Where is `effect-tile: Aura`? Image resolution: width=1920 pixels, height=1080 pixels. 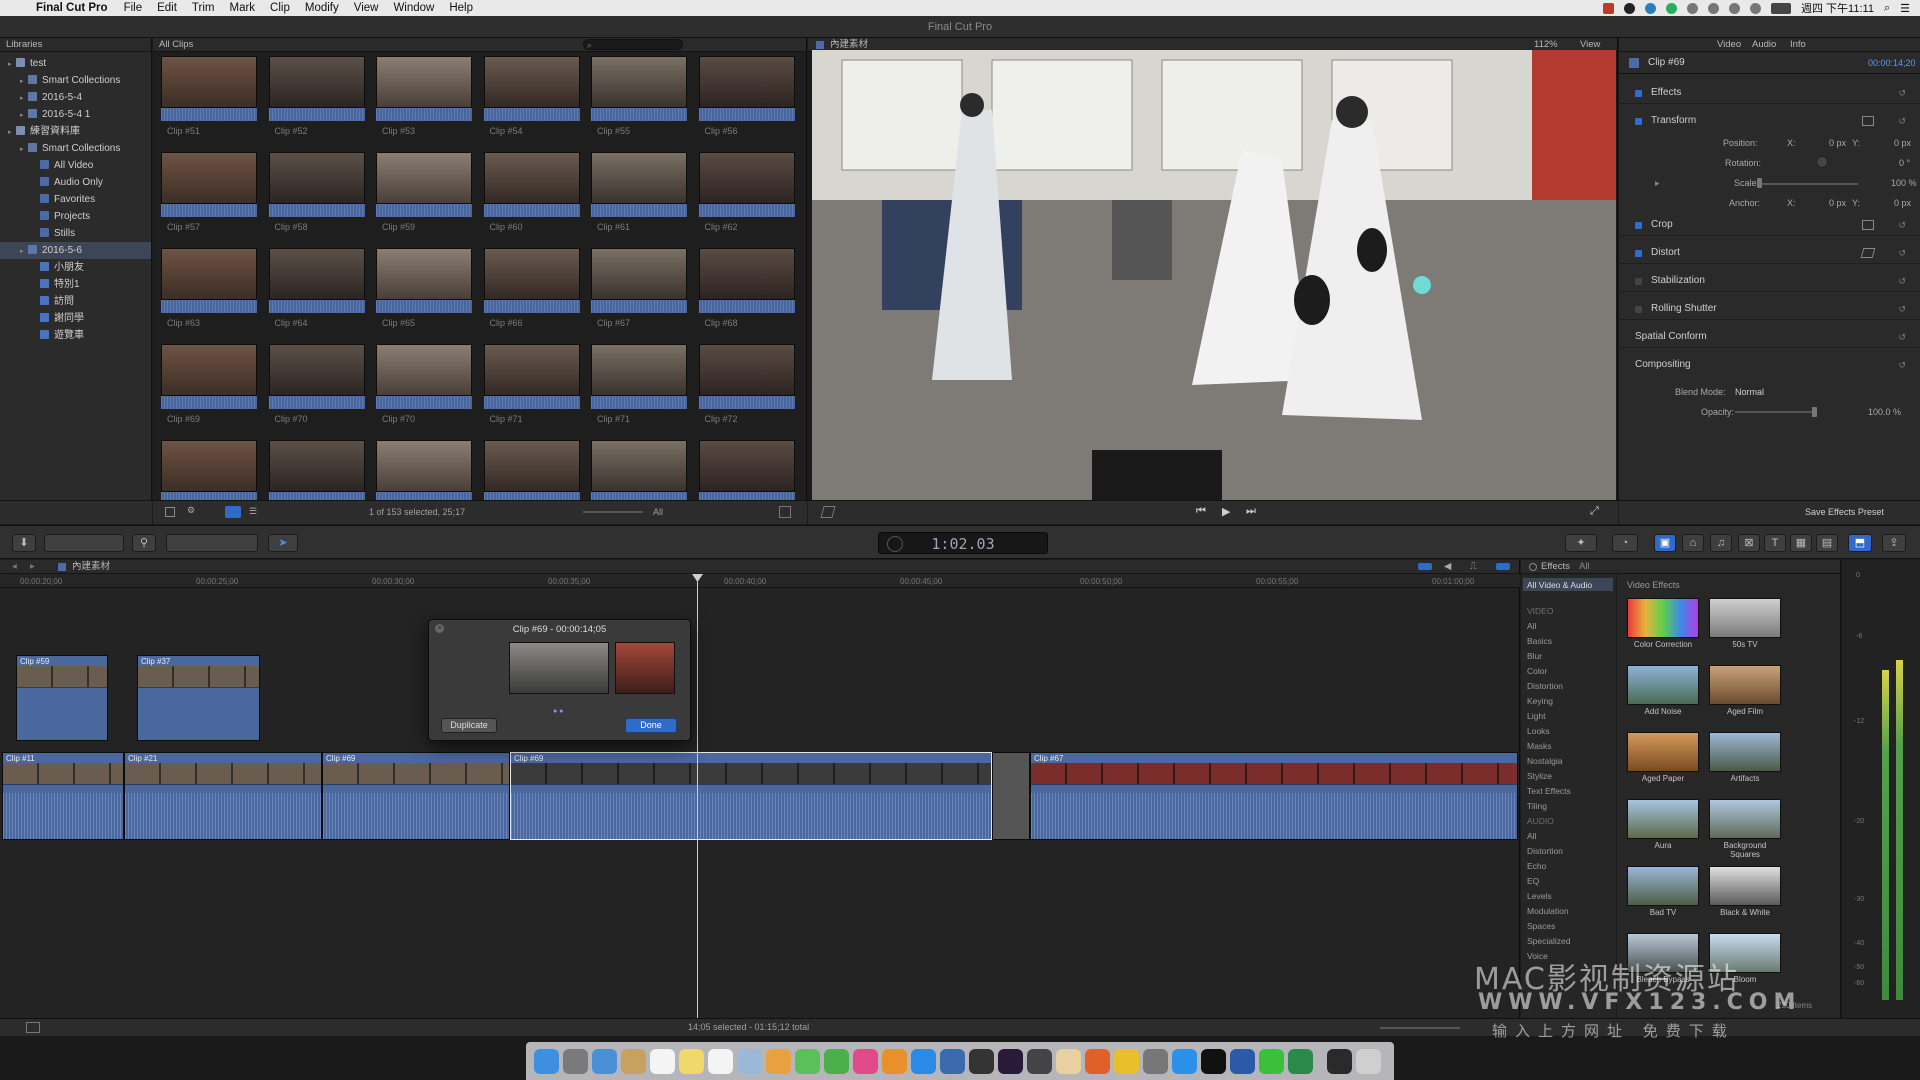 effect-tile: Aura is located at coordinates (1663, 824).